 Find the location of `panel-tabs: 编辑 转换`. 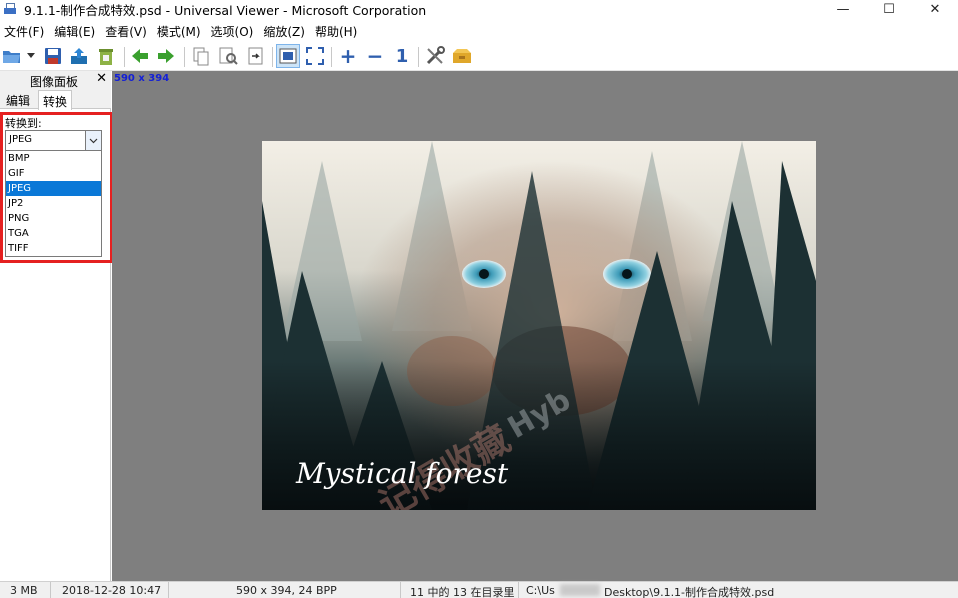

panel-tabs: 编辑 转换 is located at coordinates (55, 99).